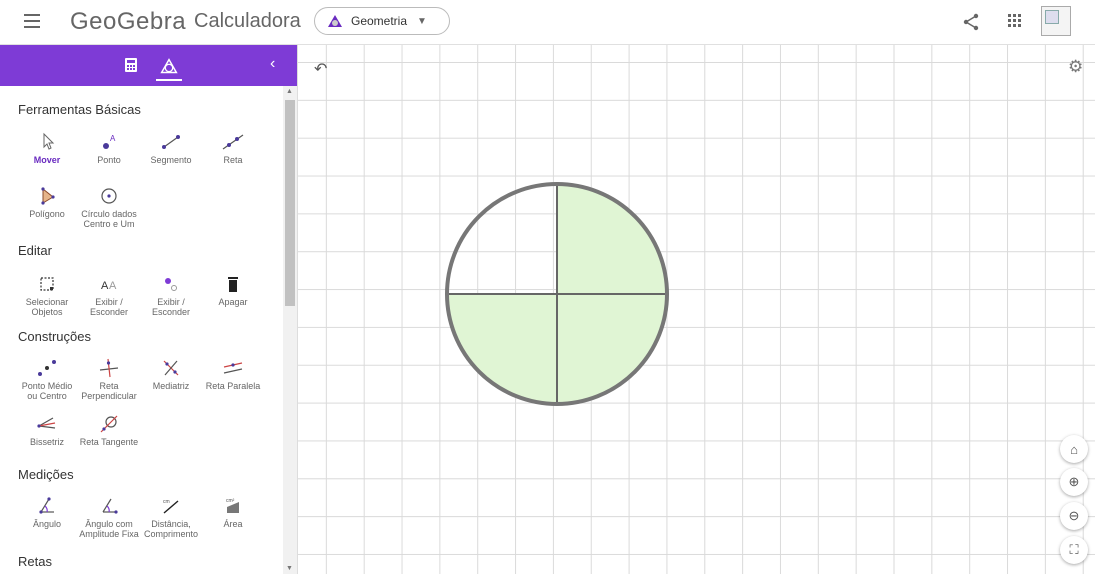  I want to click on angle-bisector-icon, so click(46, 423).